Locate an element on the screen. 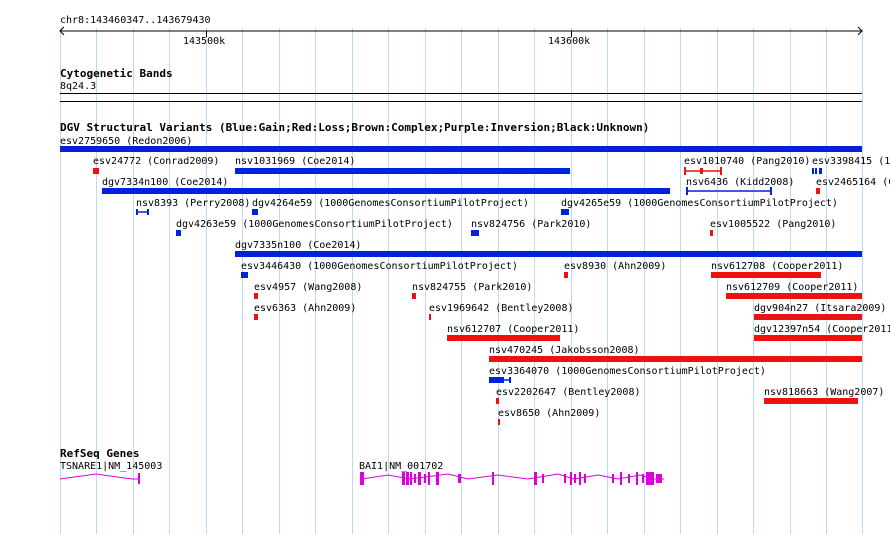 The width and height of the screenshot is (890, 534). variant-label: esv8650 (Ahn2009) is located at coordinates (549, 413).